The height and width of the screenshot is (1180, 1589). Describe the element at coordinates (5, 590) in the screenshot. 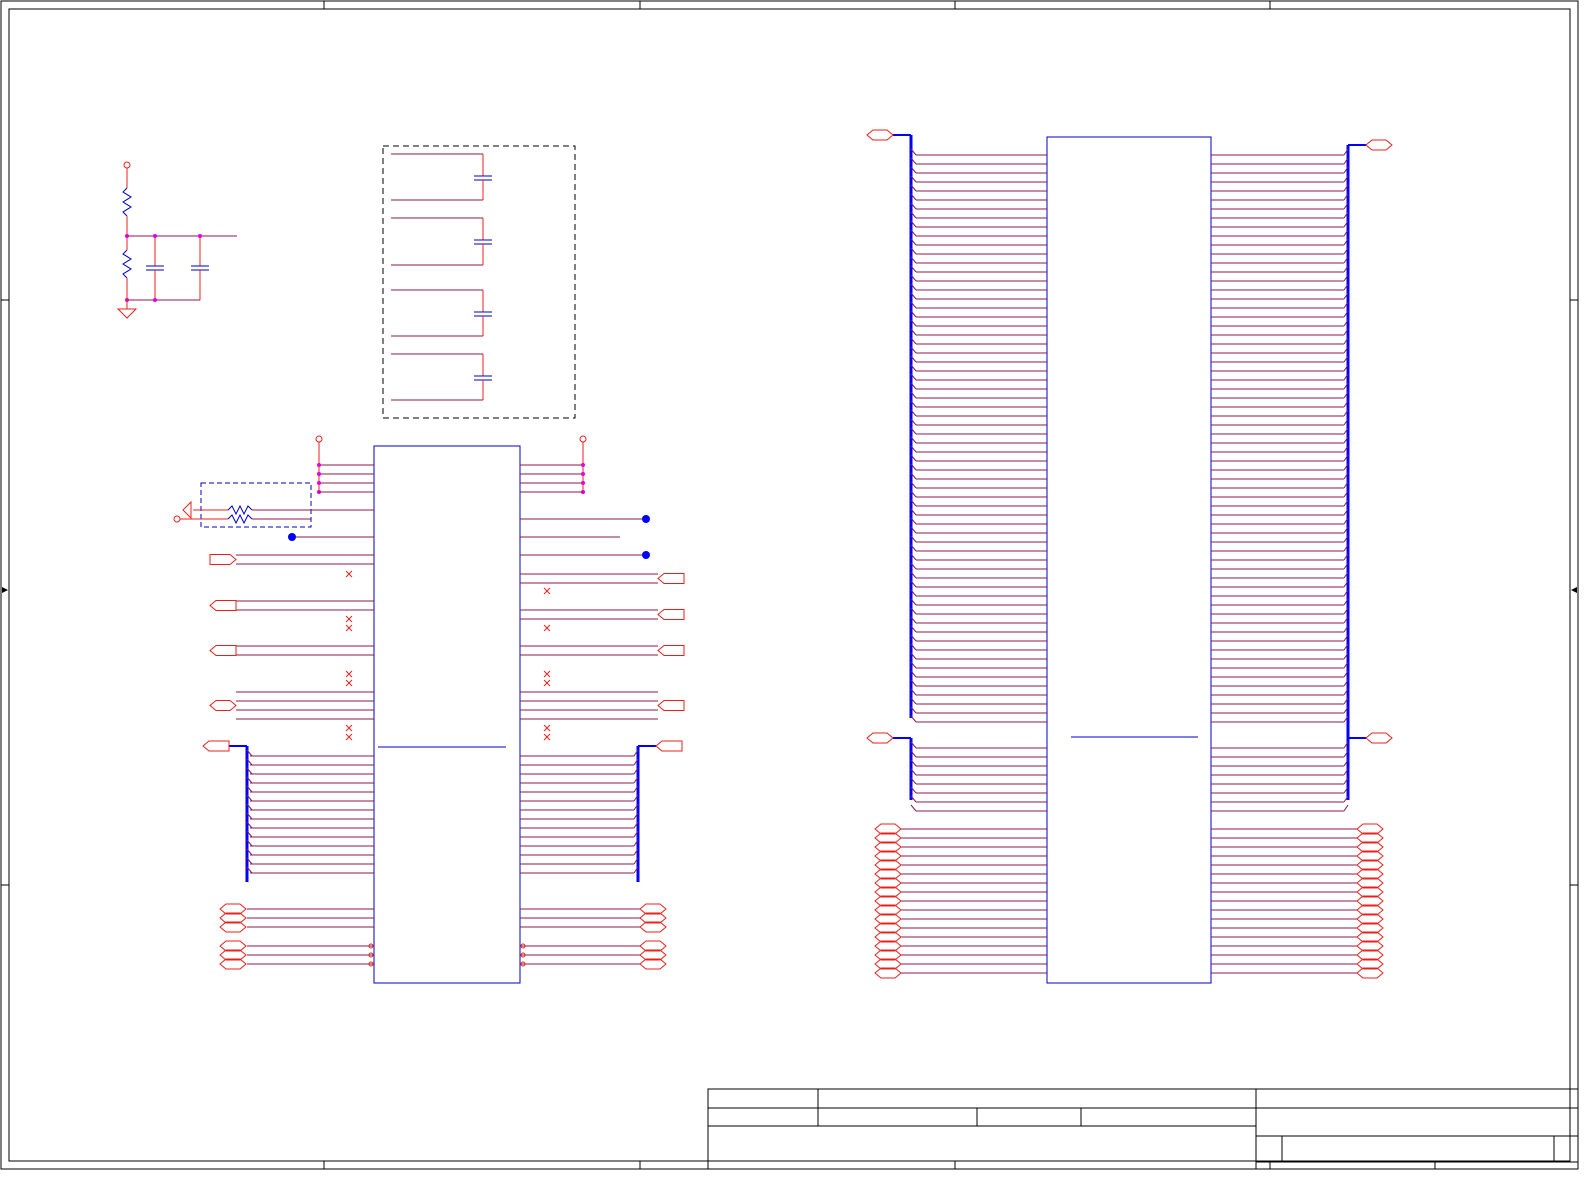

I see `zone-arrow-left` at that location.